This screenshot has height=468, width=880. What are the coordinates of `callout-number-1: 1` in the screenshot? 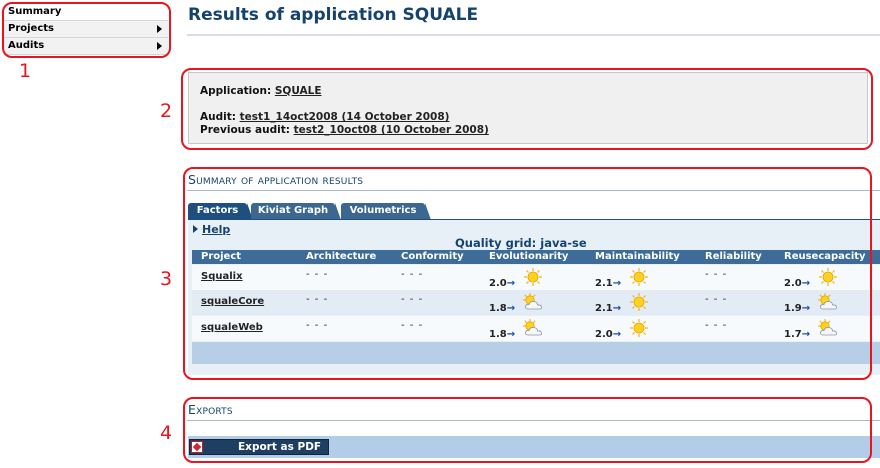 It's located at (25, 71).